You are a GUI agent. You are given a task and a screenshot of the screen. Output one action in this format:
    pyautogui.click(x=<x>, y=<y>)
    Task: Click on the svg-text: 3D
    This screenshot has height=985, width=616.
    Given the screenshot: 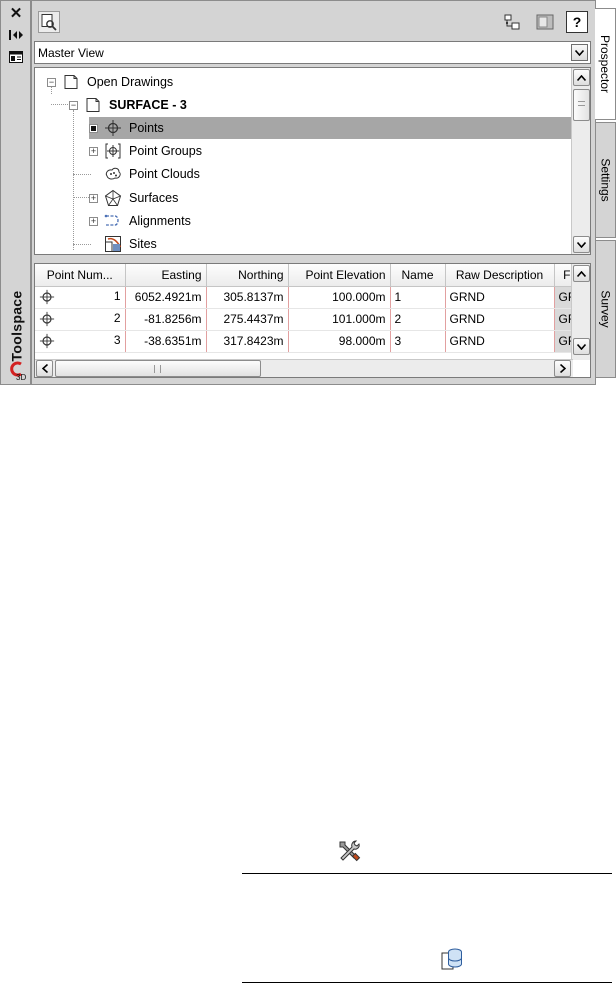 What is the action you would take?
    pyautogui.click(x=21, y=377)
    